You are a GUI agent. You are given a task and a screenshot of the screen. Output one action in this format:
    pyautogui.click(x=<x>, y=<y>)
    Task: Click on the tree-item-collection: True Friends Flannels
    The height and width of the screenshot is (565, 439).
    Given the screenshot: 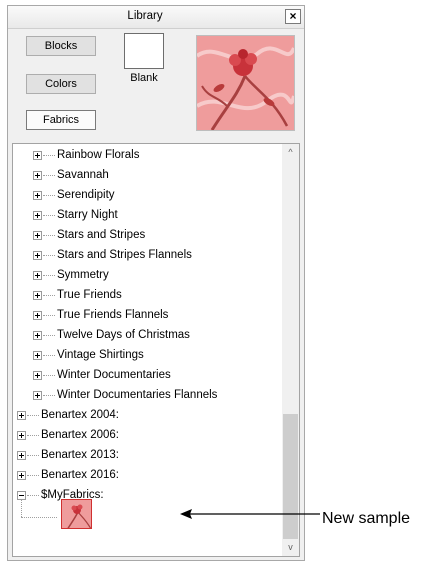 What is the action you would take?
    pyautogui.click(x=146, y=315)
    